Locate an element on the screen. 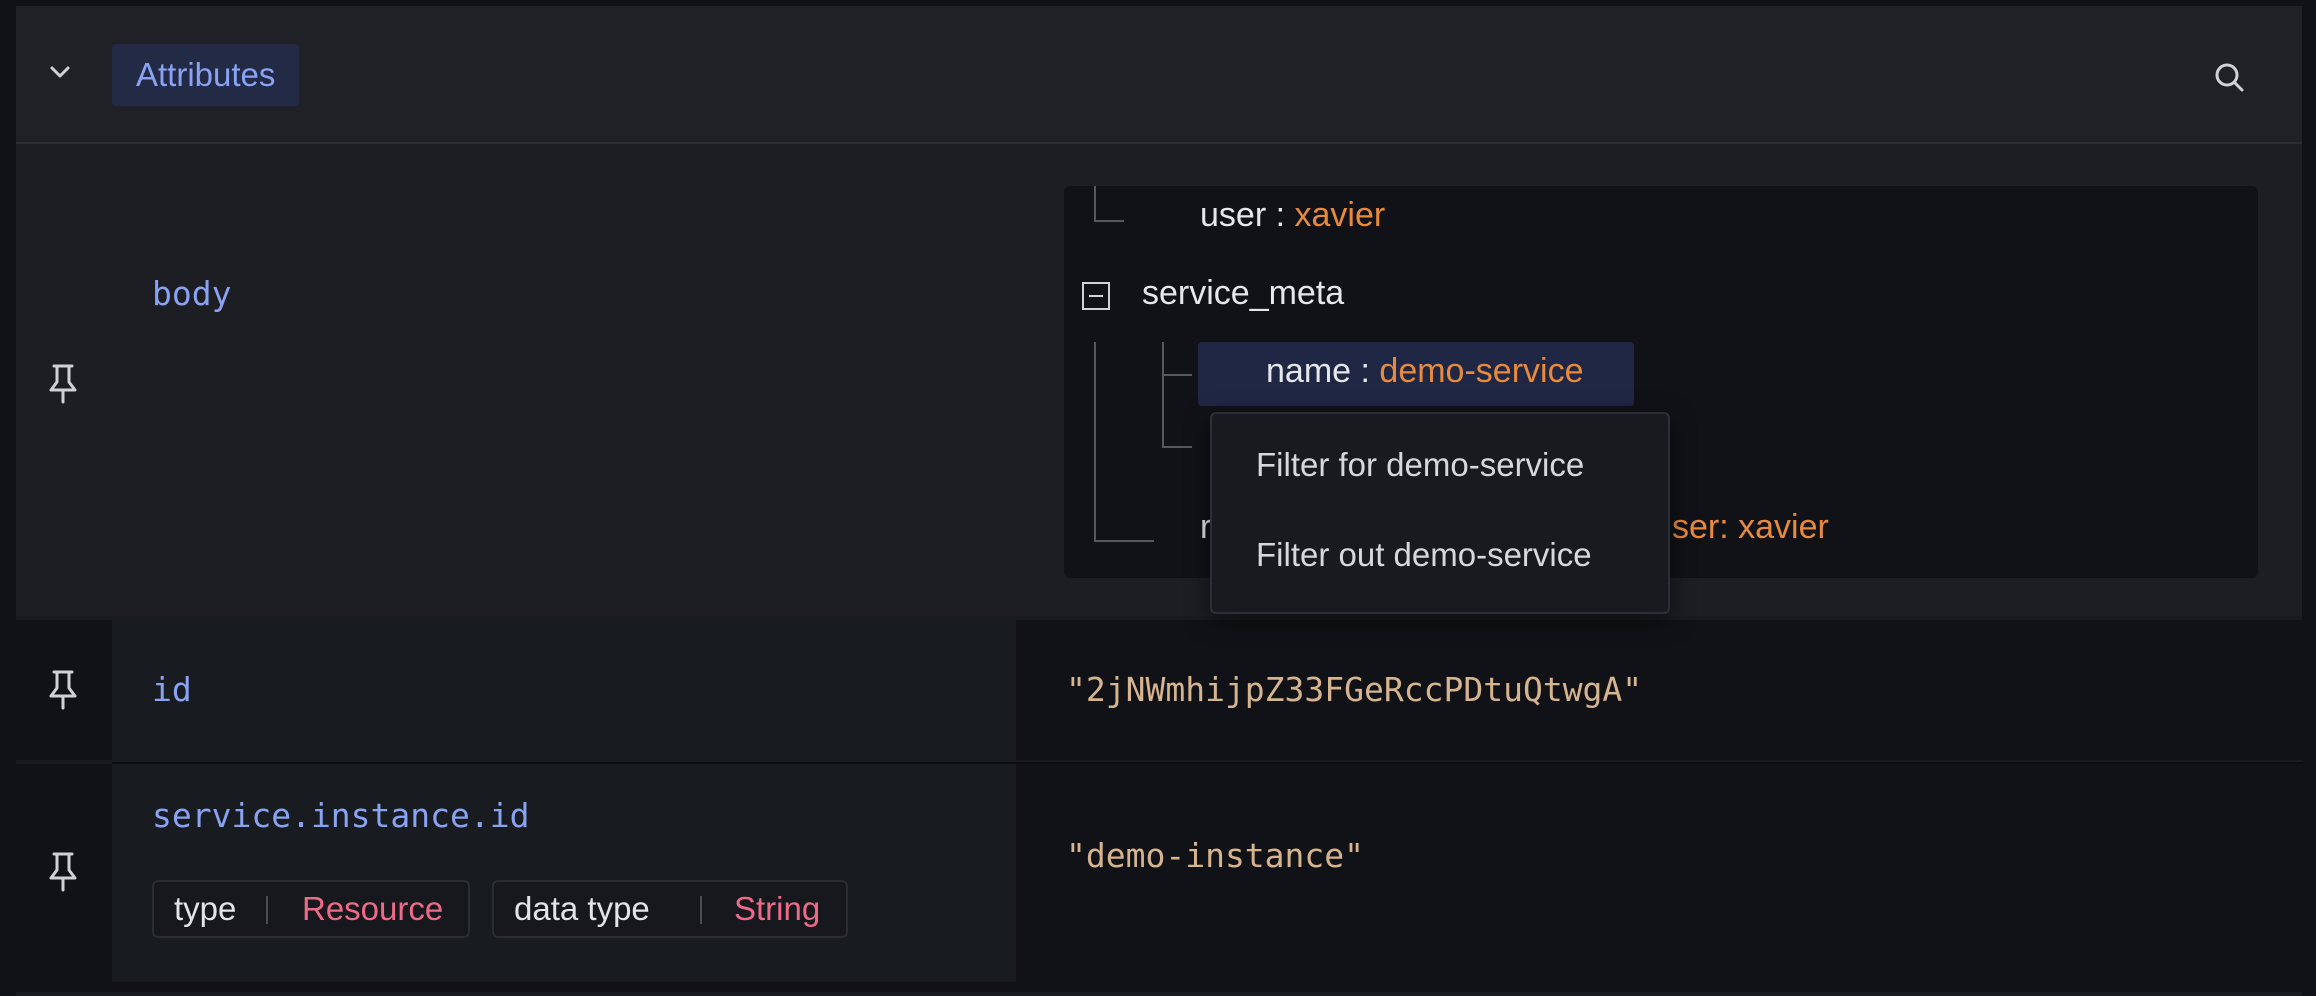 This screenshot has height=996, width=2316. attributes-header: Attributes is located at coordinates (1159, 75).